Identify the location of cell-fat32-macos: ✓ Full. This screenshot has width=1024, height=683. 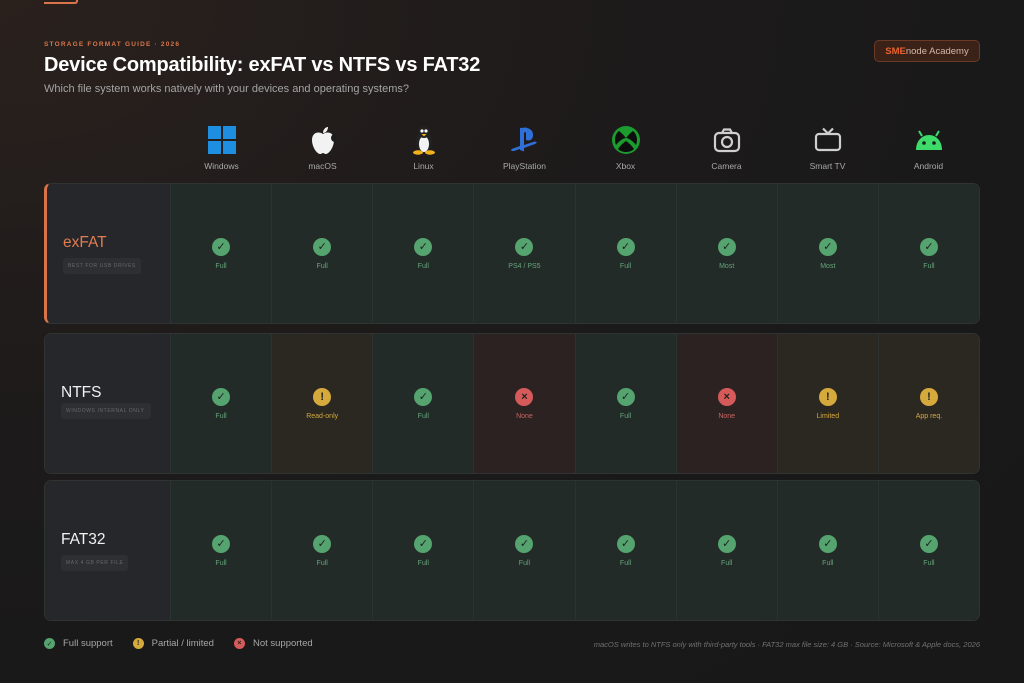
(322, 550).